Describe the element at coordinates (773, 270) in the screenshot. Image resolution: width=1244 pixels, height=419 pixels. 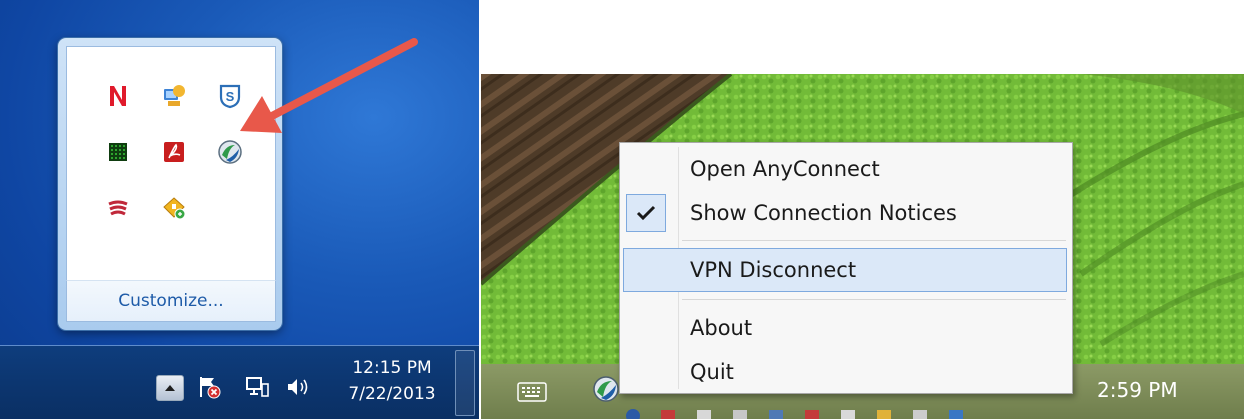
I see `menu-item-label: VPN Disconnect` at that location.